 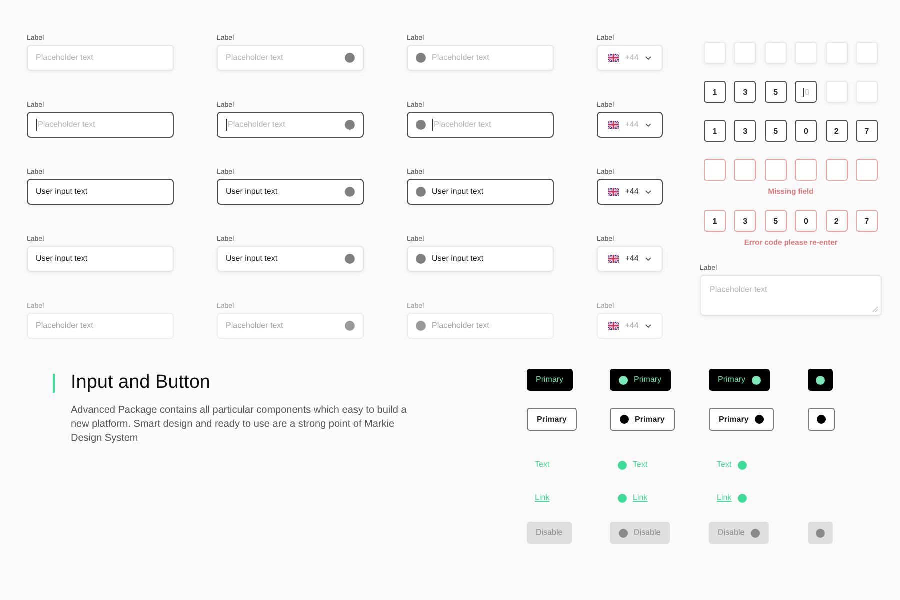 I want to click on placeholder-text: 0, so click(x=807, y=92).